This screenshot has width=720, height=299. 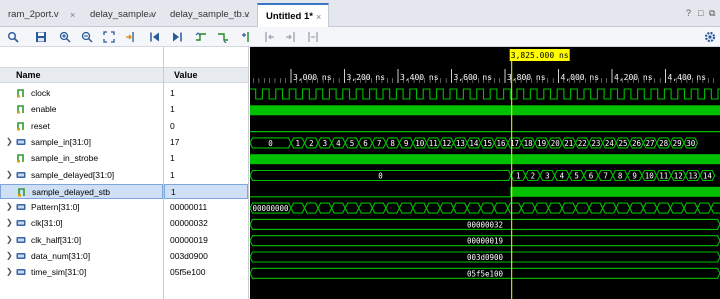 I want to click on signal-row-clock: clock, so click(x=81, y=93).